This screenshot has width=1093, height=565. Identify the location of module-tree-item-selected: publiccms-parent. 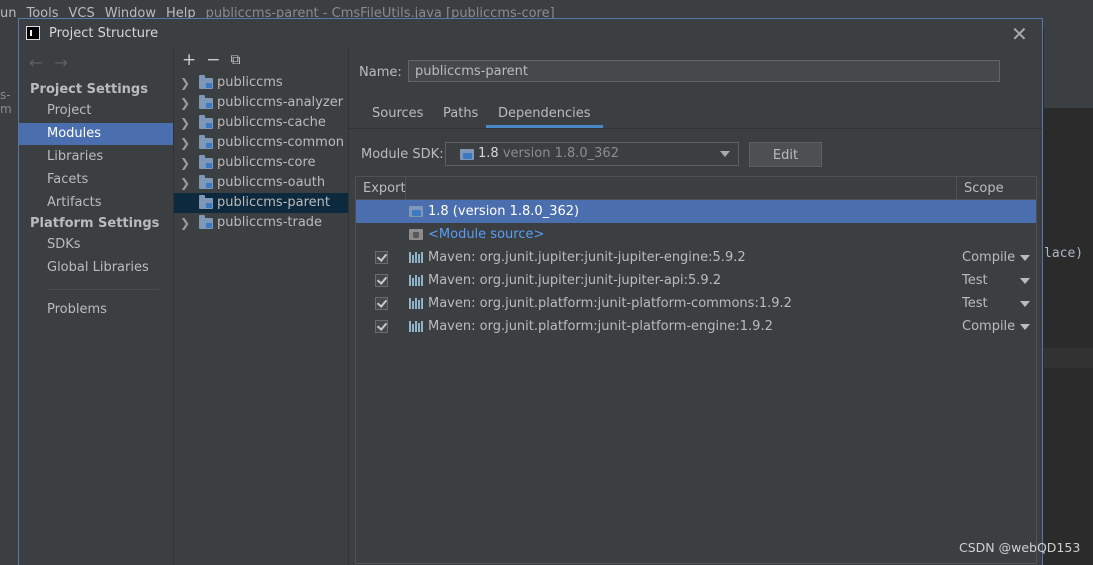
(261, 203).